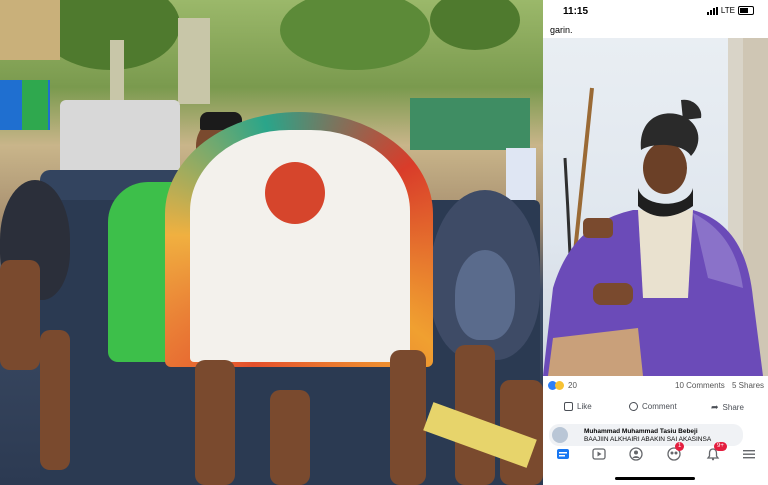 The height and width of the screenshot is (485, 768). I want to click on thumbs-up-icon, so click(568, 406).